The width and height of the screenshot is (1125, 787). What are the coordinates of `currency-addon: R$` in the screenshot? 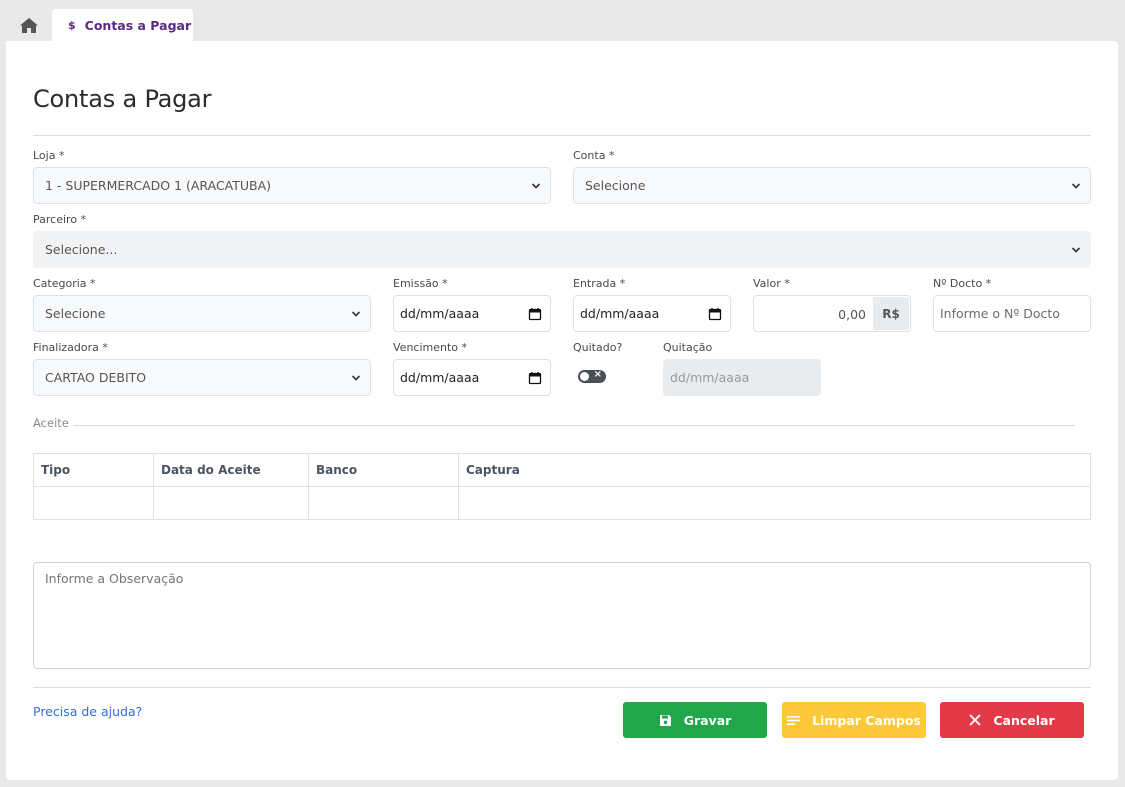 It's located at (891, 313).